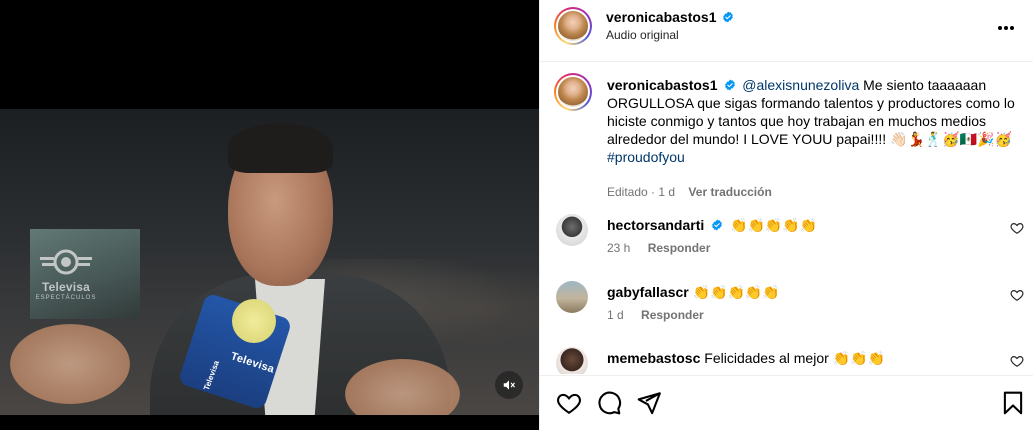 The height and width of the screenshot is (430, 1033). Describe the element at coordinates (280, 148) in the screenshot. I see `video-person-hair` at that location.